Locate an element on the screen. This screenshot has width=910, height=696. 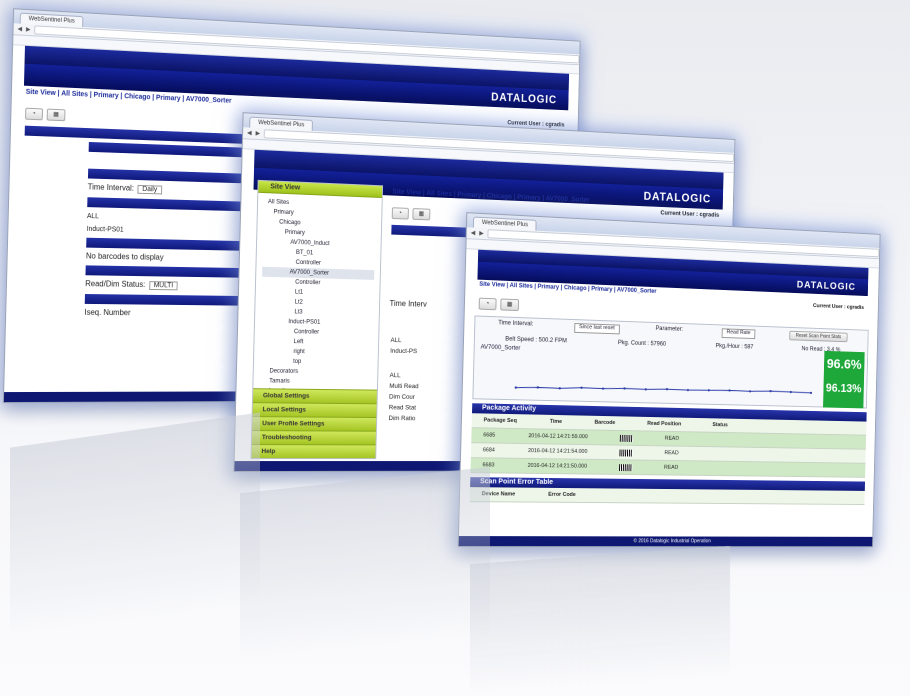
menu-local-settings: Local Settings is located at coordinates (314, 410).